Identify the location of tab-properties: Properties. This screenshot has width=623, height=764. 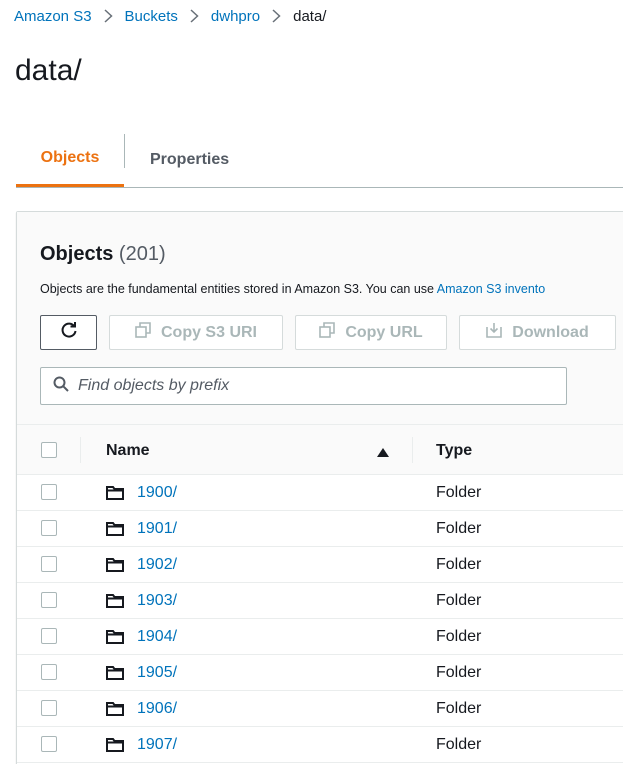
(189, 159).